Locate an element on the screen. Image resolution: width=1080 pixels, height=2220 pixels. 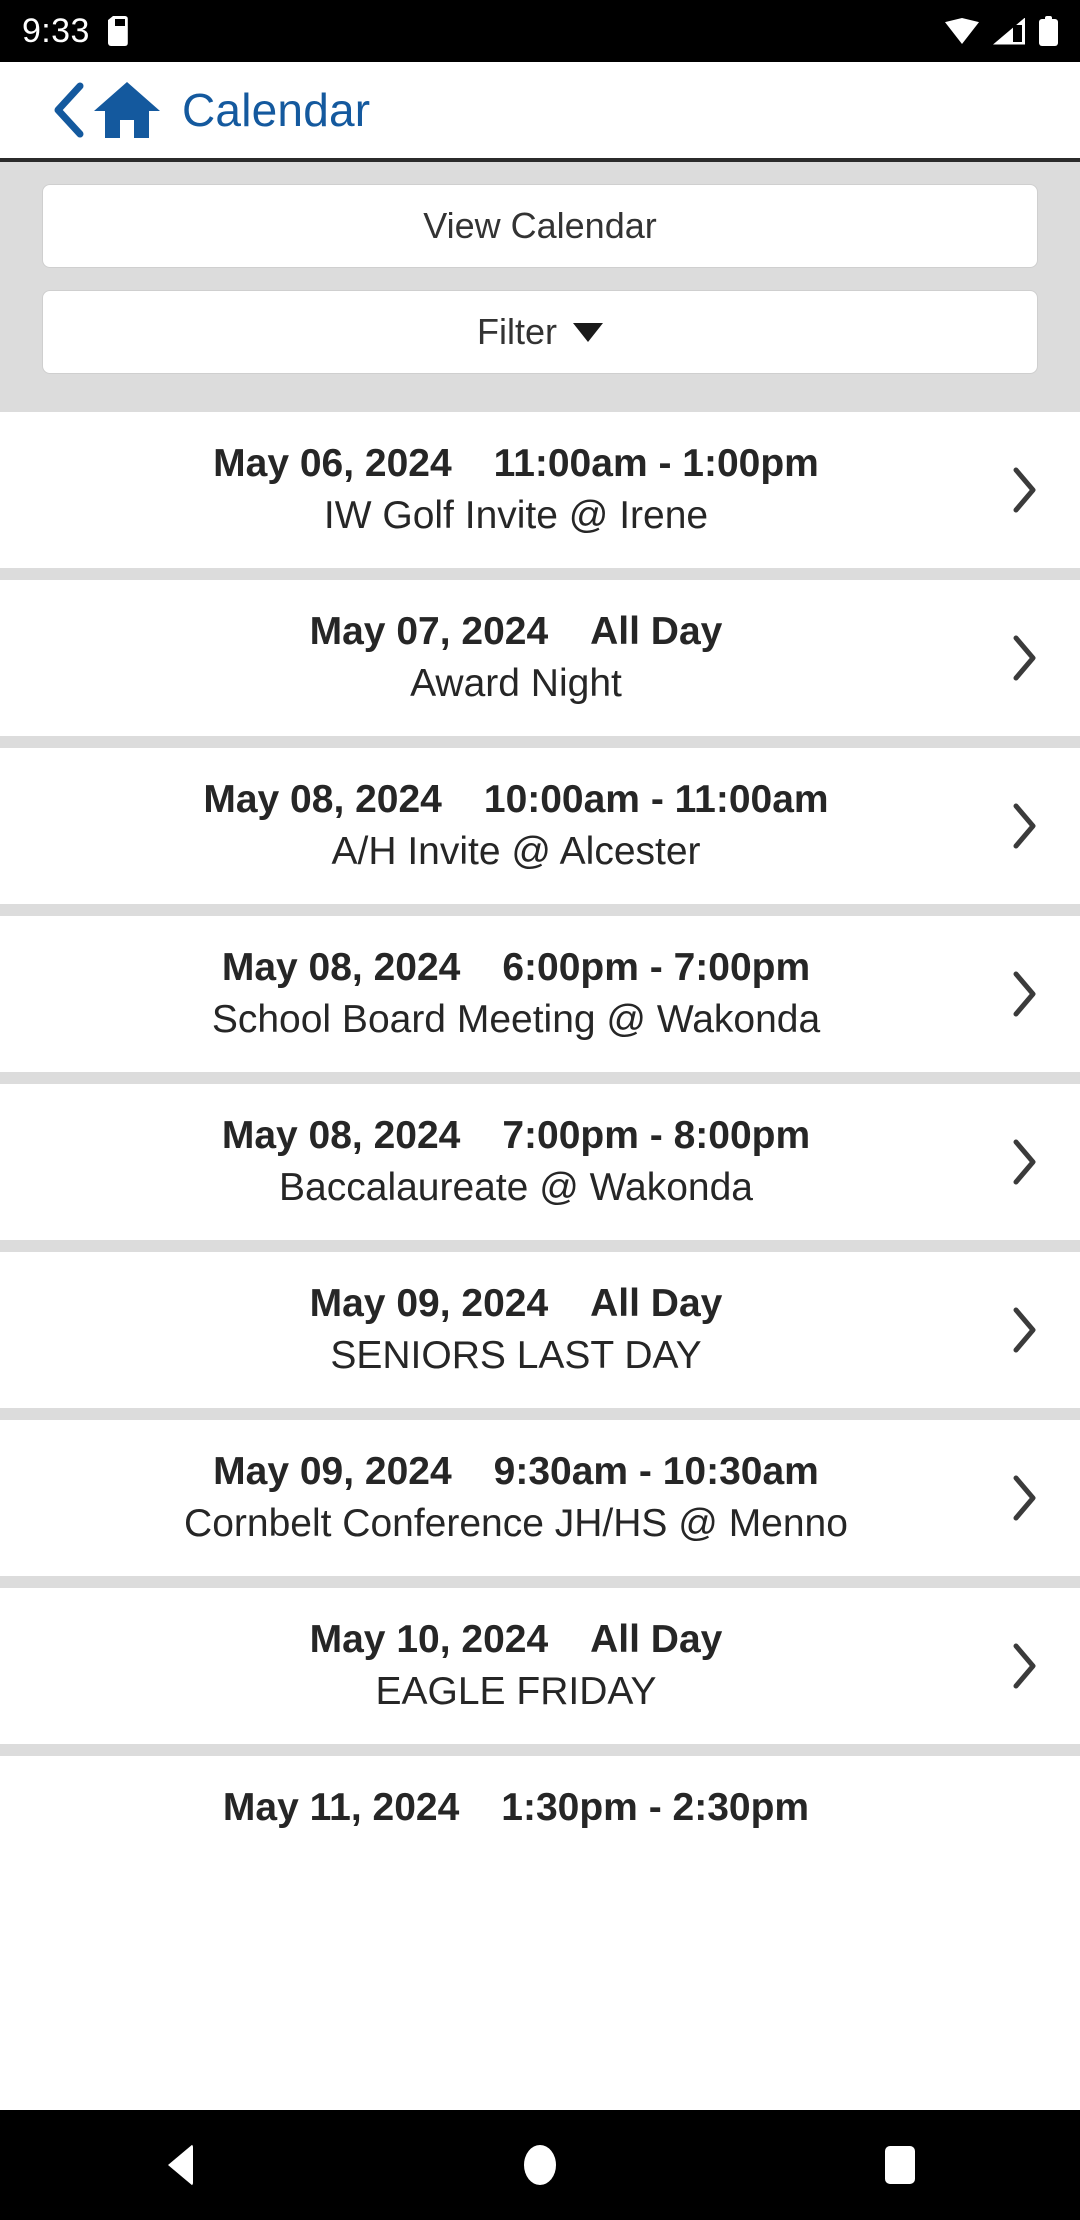
event-row-header: May 11, 2024 1:30pm - 2:30pm is located at coordinates (516, 1808).